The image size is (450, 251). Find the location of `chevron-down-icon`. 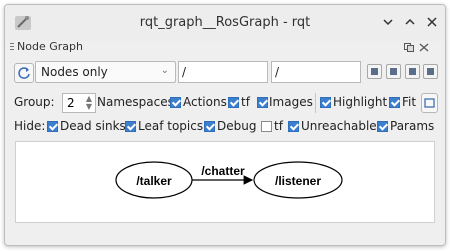

chevron-down-icon is located at coordinates (388, 22).